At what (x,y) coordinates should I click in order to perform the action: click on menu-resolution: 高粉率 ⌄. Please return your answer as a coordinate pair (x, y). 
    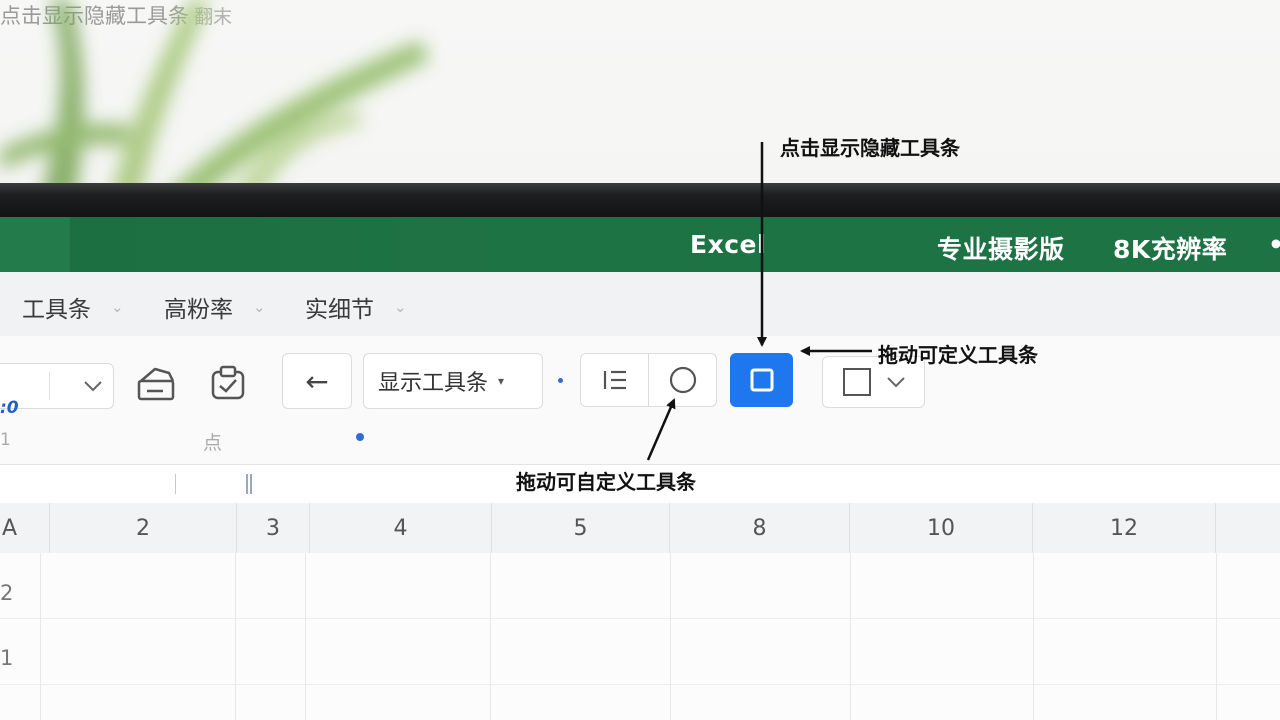
    Looking at the image, I should click on (215, 307).